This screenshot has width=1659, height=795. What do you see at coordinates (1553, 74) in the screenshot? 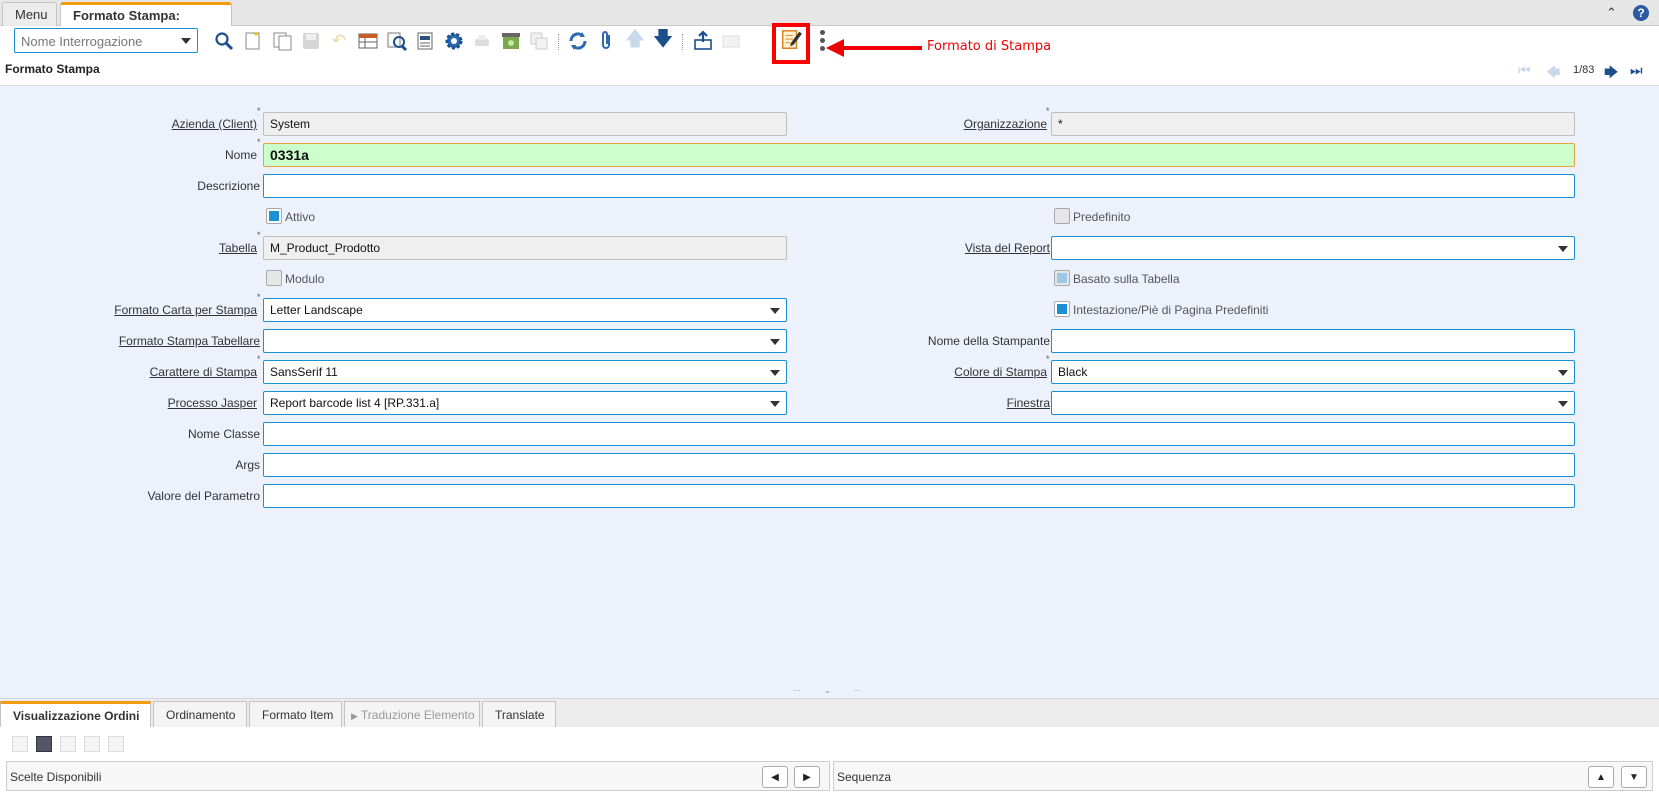
I see `previous-icon: 🡄` at bounding box center [1553, 74].